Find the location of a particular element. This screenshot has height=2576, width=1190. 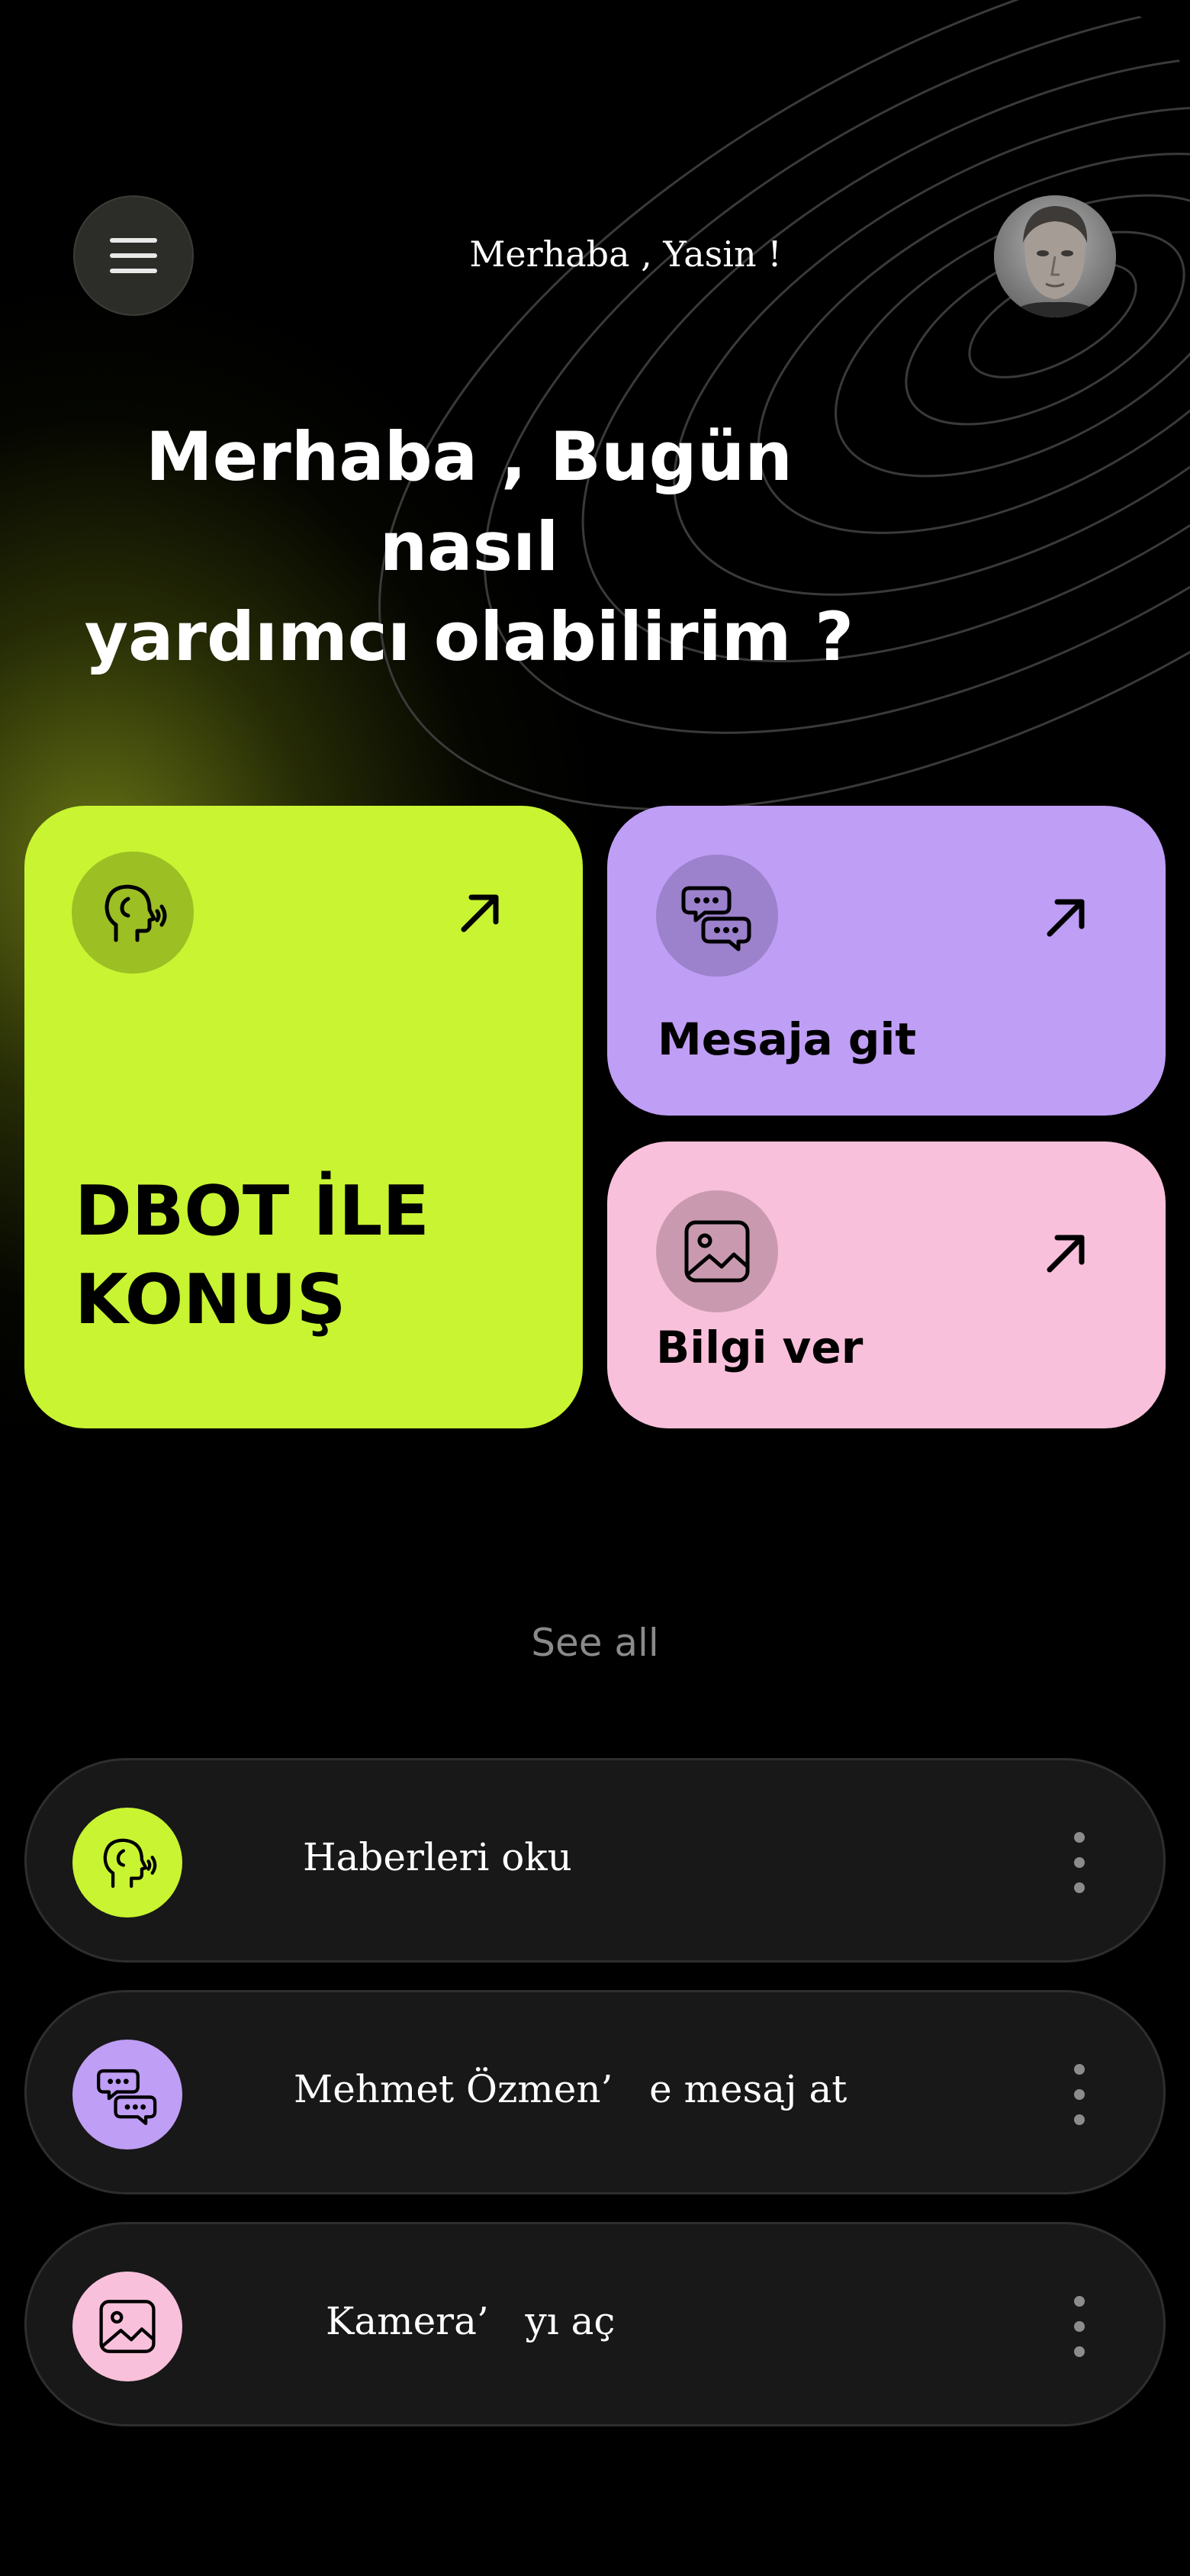

avatar-image is located at coordinates (1055, 256).